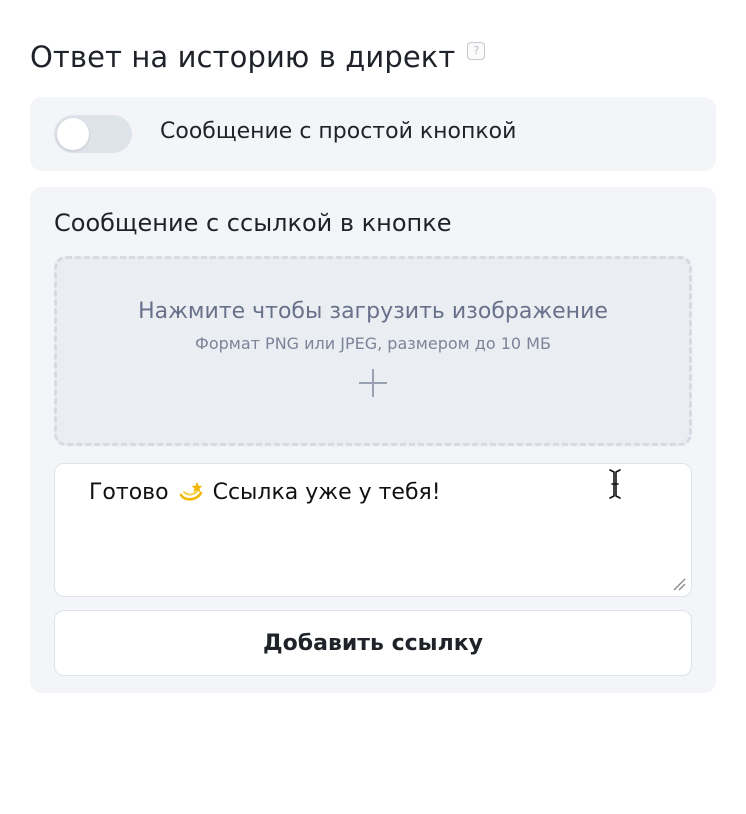 Image resolution: width=746 pixels, height=814 pixels. Describe the element at coordinates (373, 311) in the screenshot. I see `upload-title: Нажмите чтобы загрузить изображение` at that location.